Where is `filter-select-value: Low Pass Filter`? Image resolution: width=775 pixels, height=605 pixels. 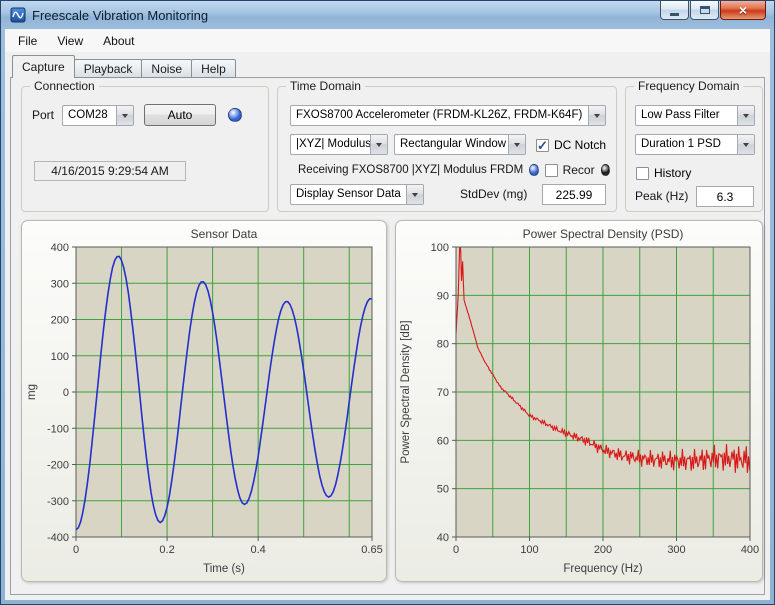 filter-select-value: Low Pass Filter is located at coordinates (680, 115).